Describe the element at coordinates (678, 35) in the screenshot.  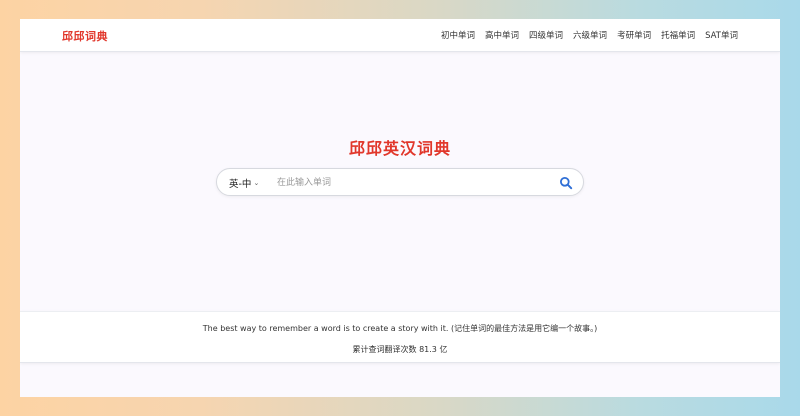
I see `nav-item-toefl: 托福单词` at that location.